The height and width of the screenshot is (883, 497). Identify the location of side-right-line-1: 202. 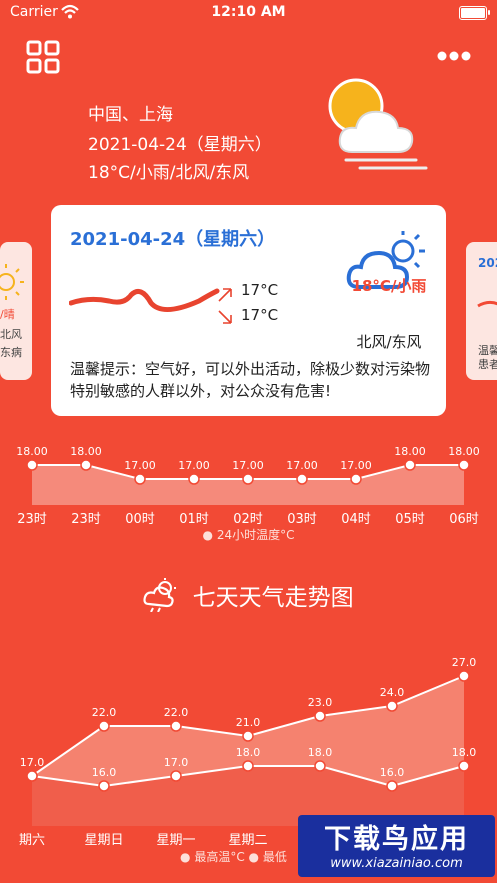
(487, 263).